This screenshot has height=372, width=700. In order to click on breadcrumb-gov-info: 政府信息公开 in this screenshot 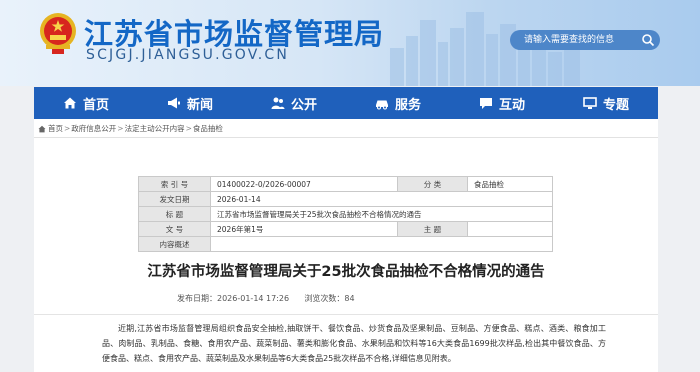, I will do `click(93, 128)`.